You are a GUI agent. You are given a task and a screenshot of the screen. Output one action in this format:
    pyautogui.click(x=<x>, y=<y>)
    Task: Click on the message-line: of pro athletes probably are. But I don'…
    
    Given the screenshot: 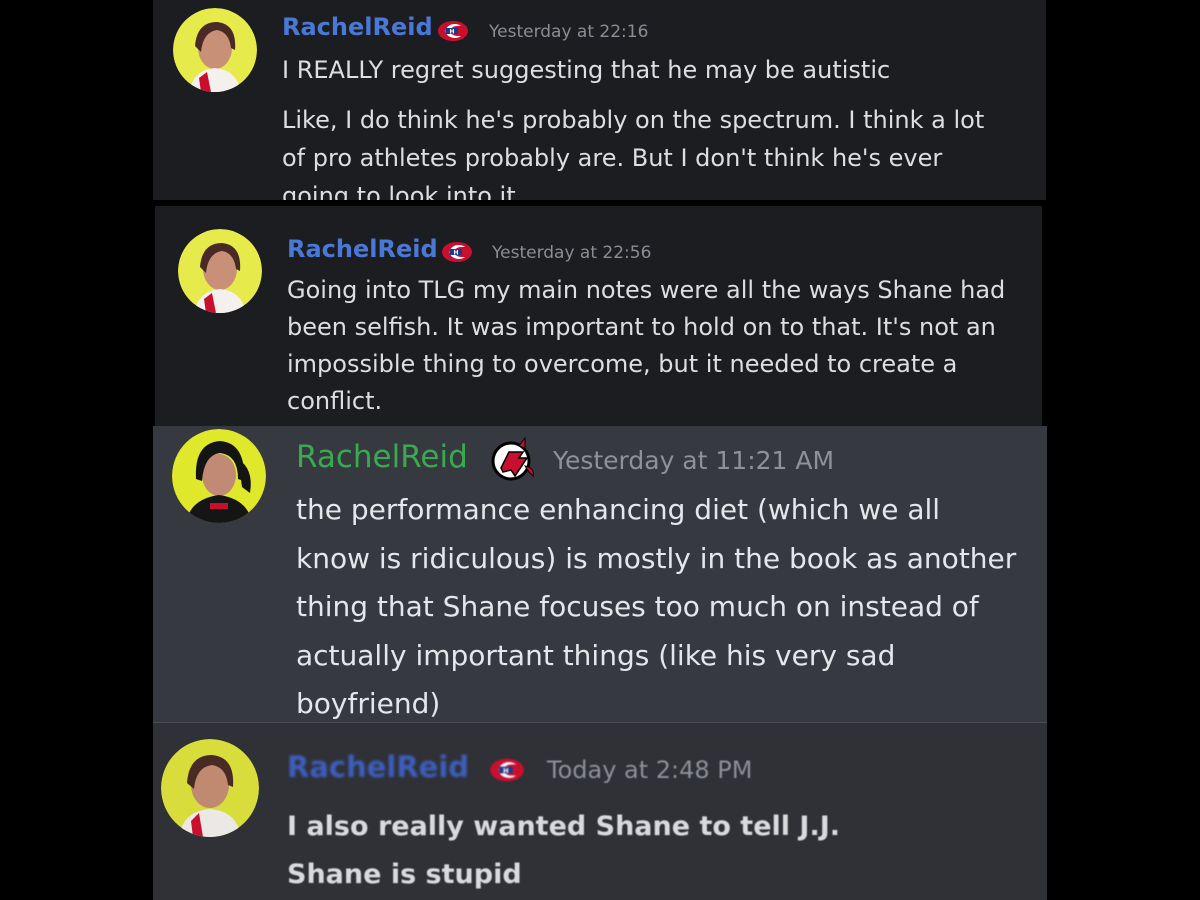 What is the action you would take?
    pyautogui.click(x=612, y=158)
    